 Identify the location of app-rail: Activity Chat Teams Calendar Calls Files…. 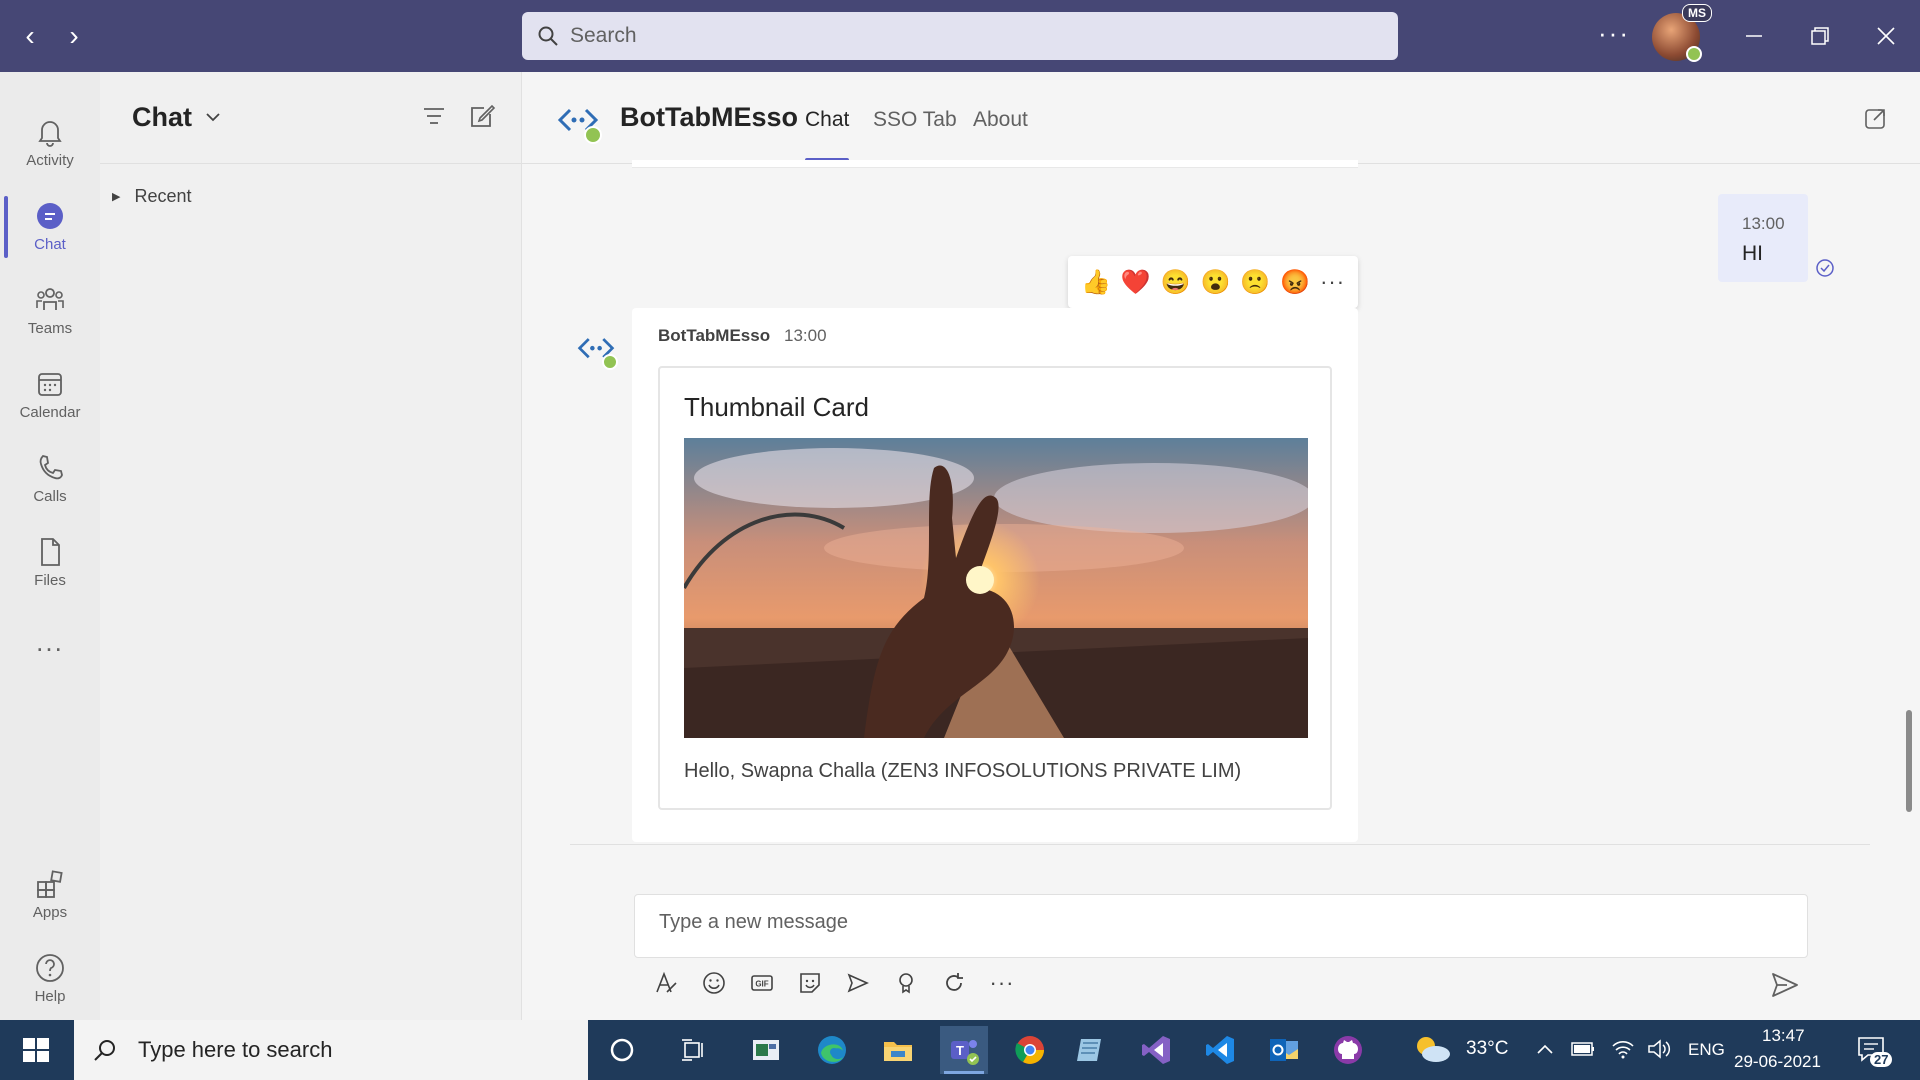
(50, 546).